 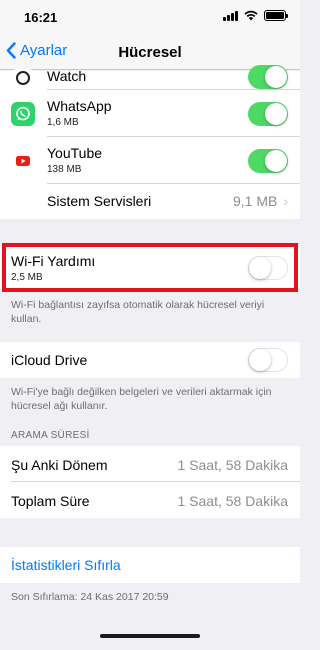 I want to click on icloud-drive-toggle, so click(x=268, y=360).